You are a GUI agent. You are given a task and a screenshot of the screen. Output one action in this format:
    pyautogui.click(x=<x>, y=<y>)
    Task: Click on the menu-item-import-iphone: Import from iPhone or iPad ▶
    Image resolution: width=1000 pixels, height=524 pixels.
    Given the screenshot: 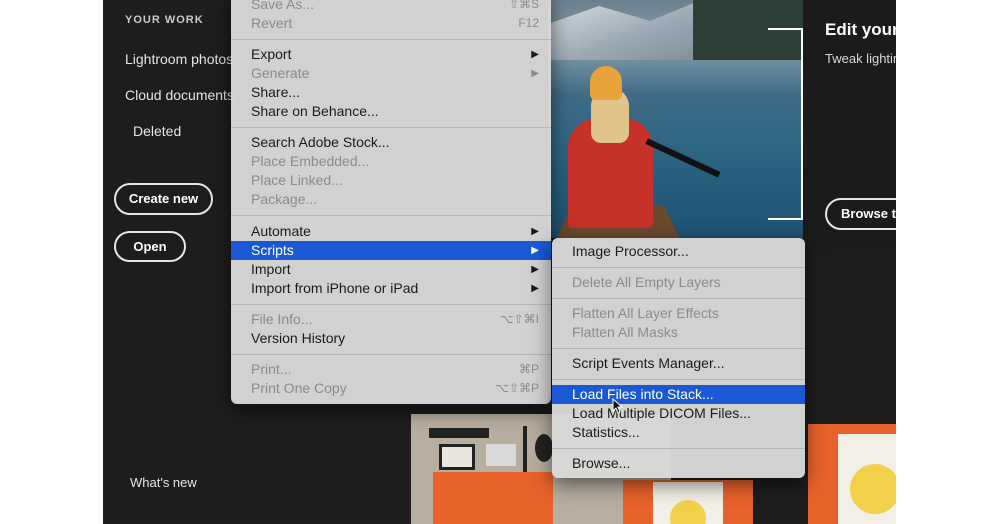 What is the action you would take?
    pyautogui.click(x=391, y=288)
    